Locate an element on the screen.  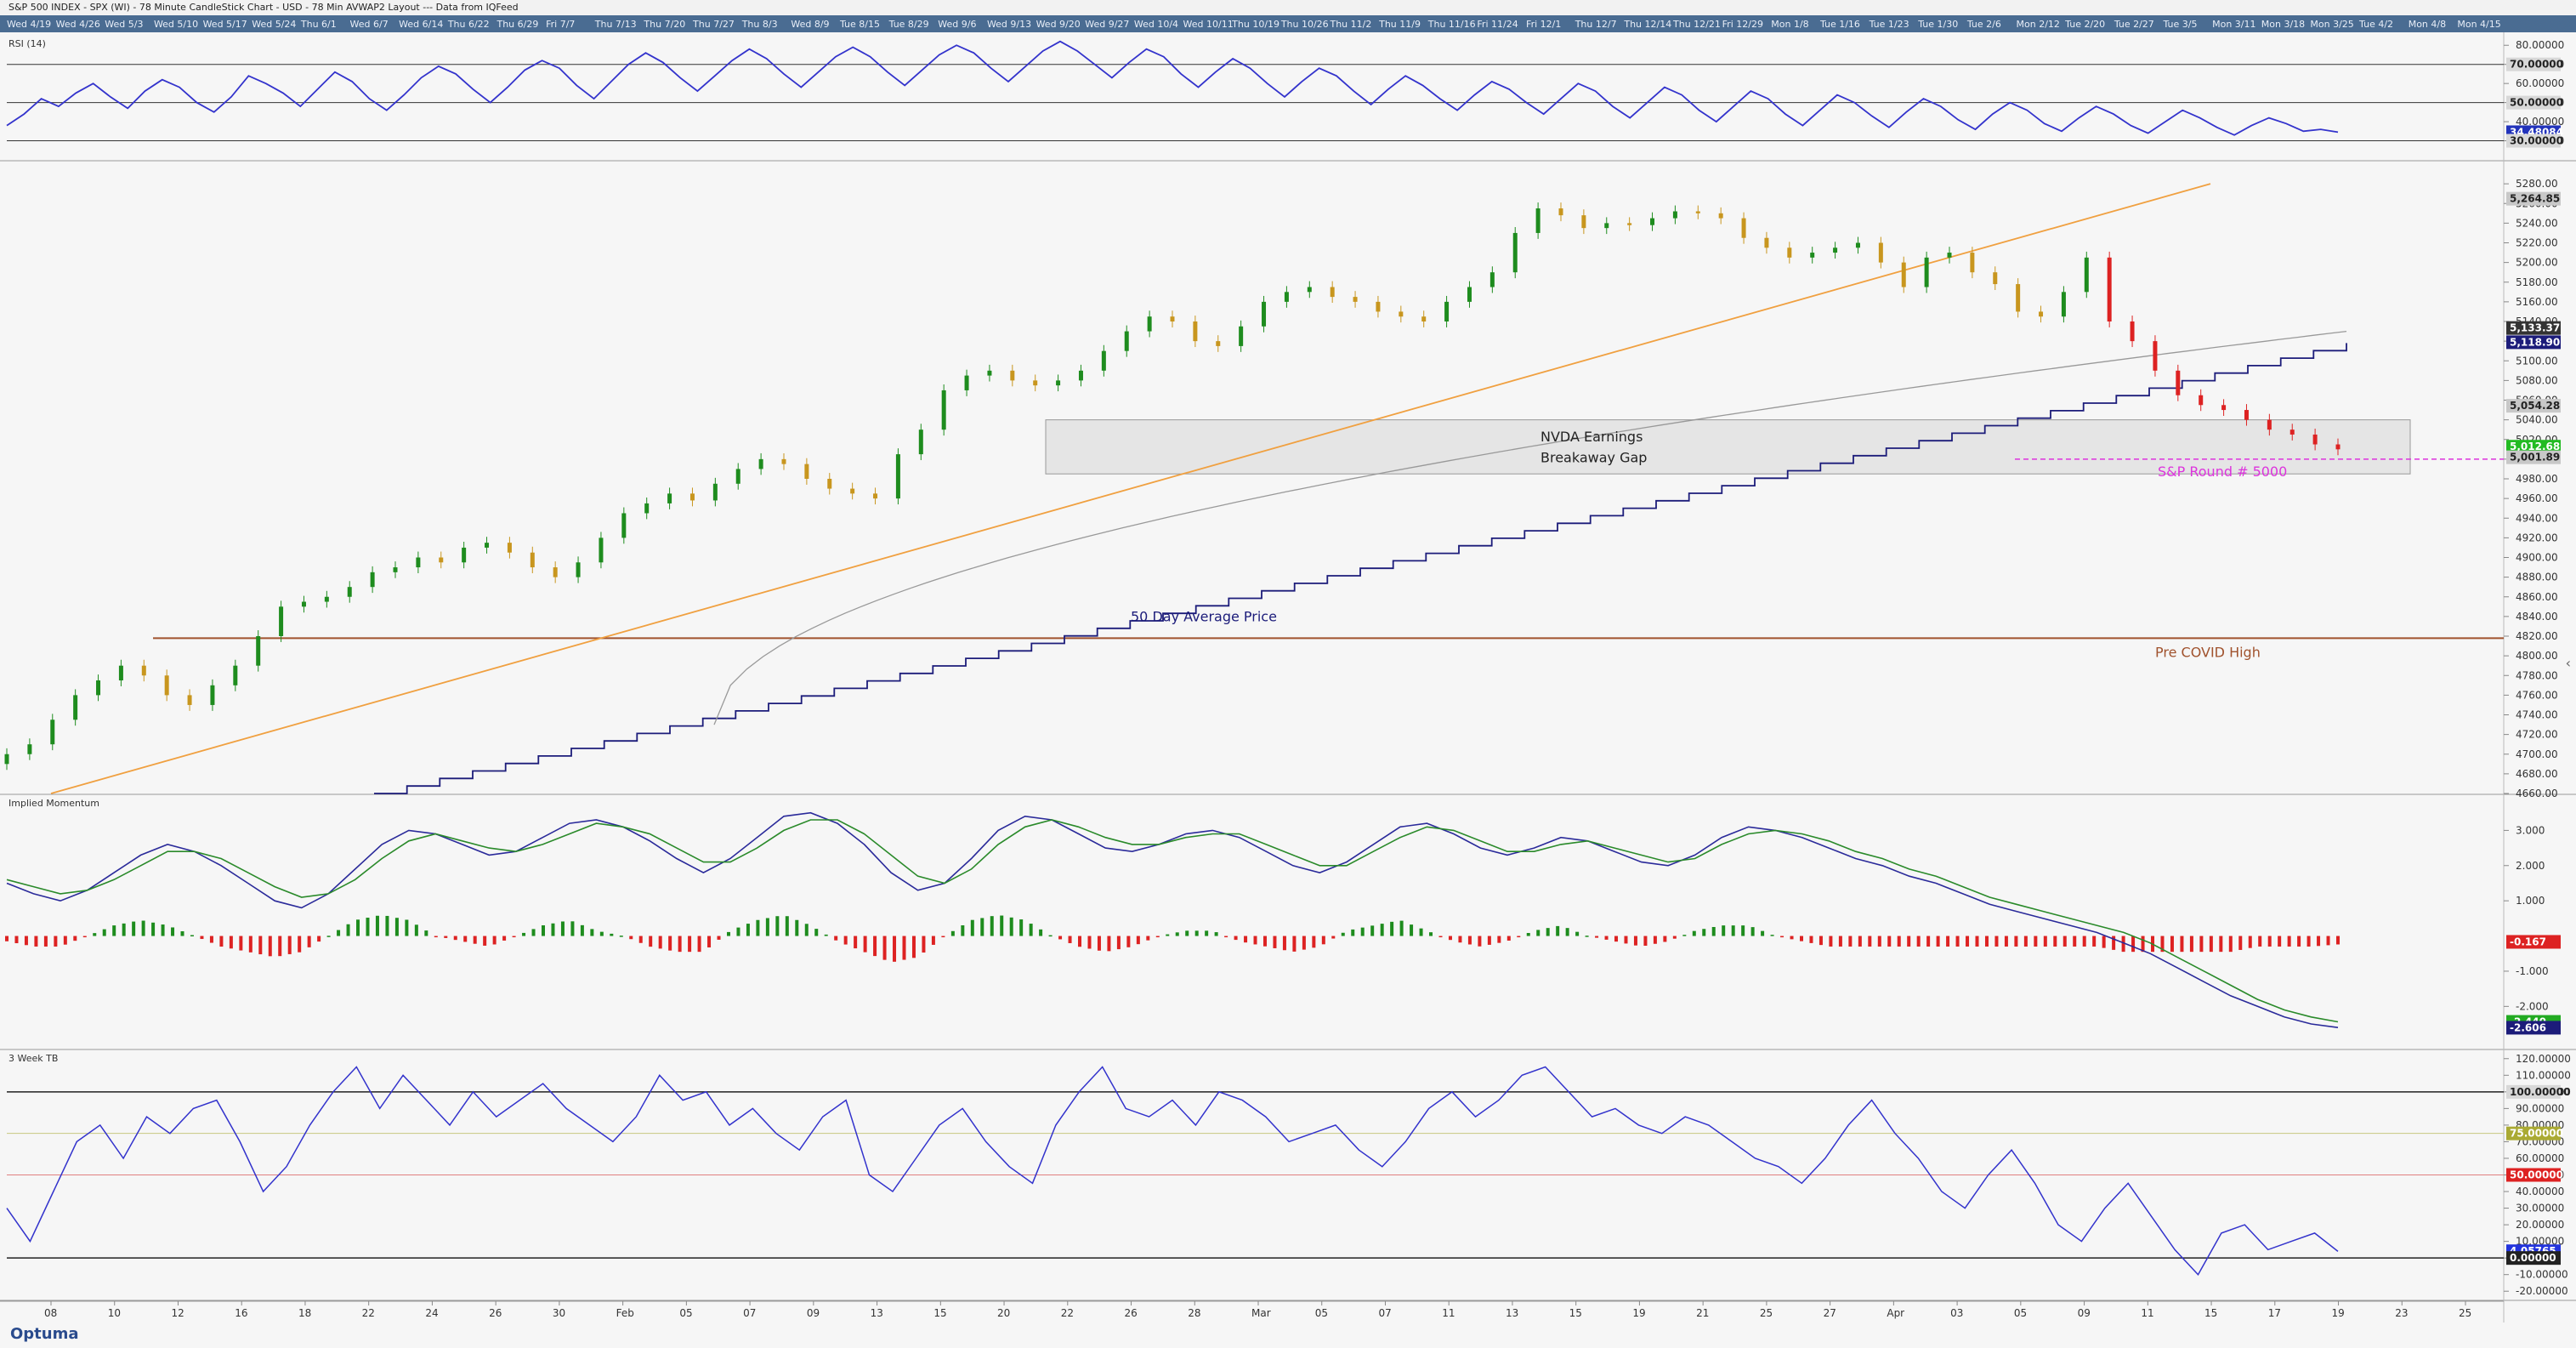
y-tick-label: 5200.00 is located at coordinates (2537, 263).